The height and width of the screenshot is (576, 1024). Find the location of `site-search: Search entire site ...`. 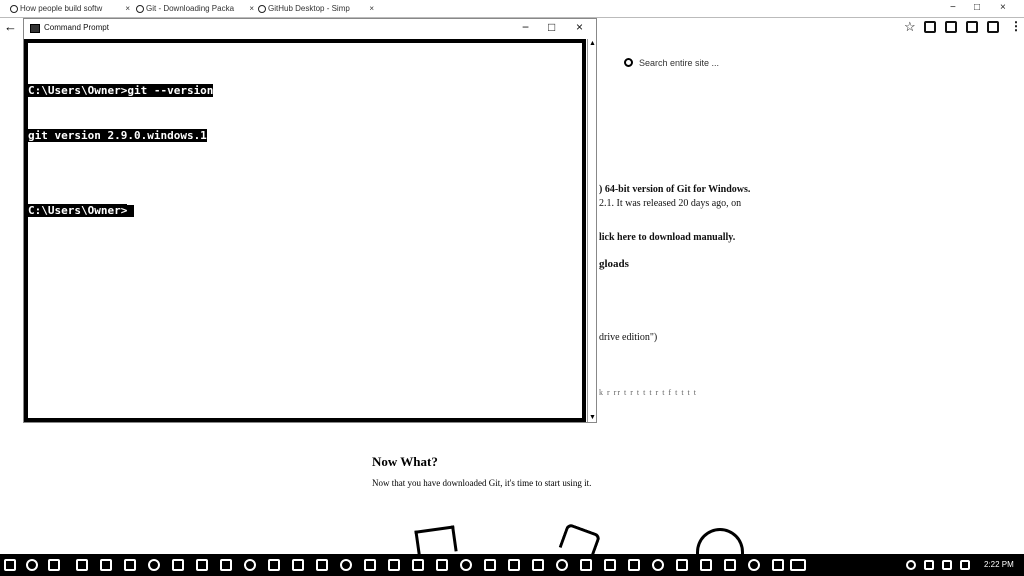

site-search: Search entire site ... is located at coordinates (671, 63).